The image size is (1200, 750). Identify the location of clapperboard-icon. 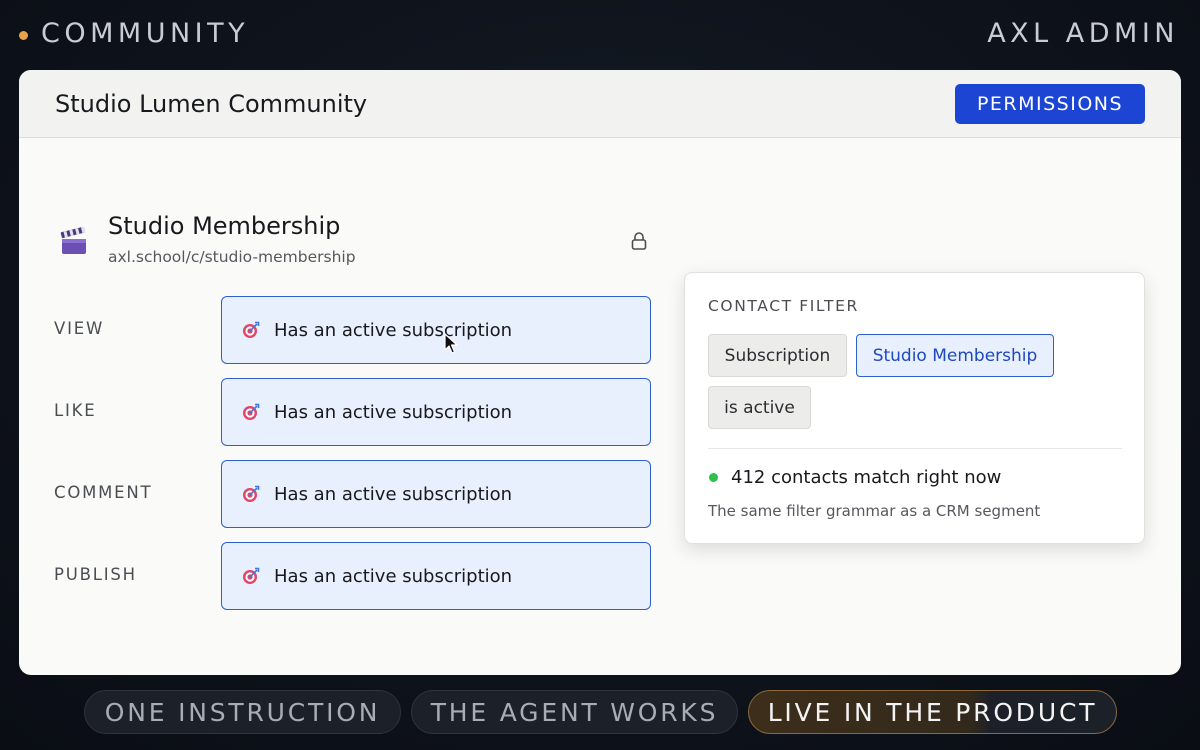
(73, 240).